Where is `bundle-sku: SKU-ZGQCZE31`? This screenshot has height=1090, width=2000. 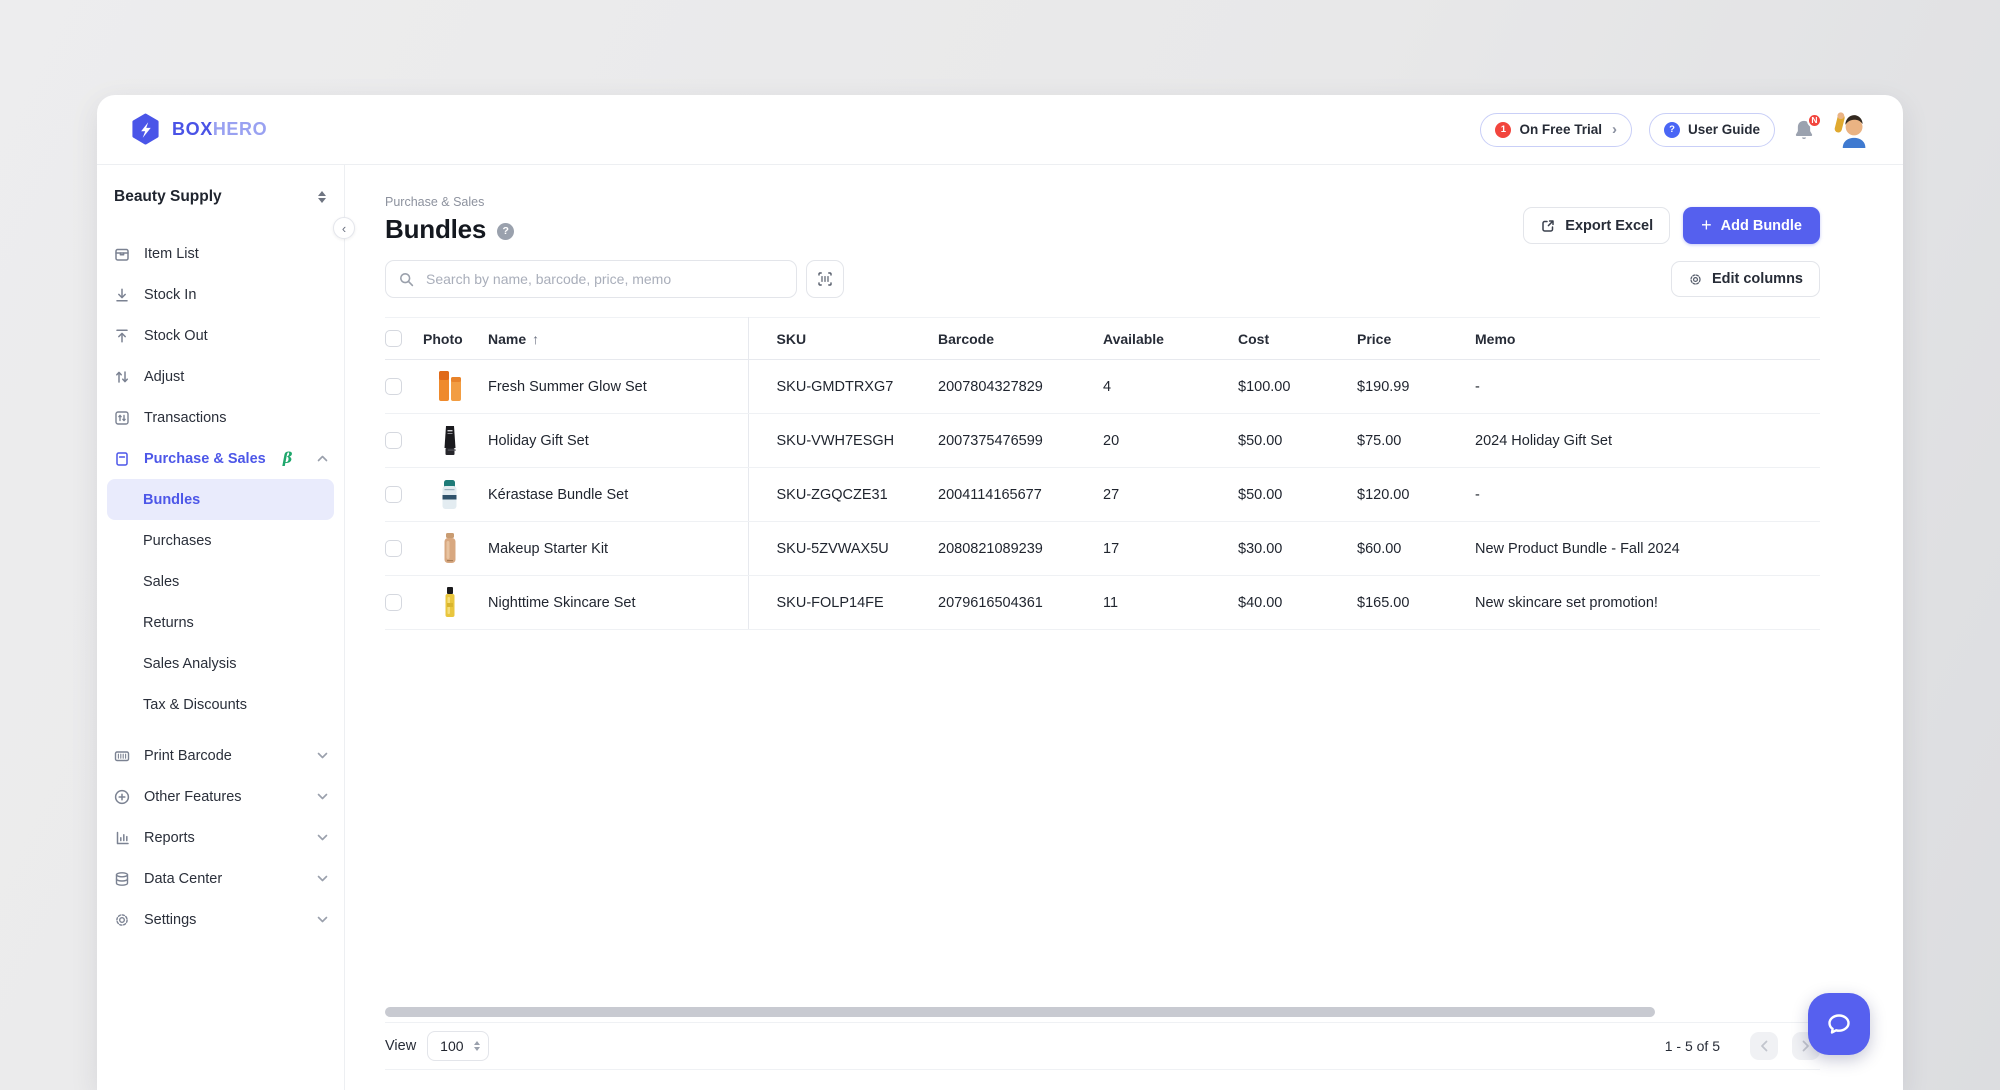
bundle-sku: SKU-ZGQCZE31 is located at coordinates (843, 494).